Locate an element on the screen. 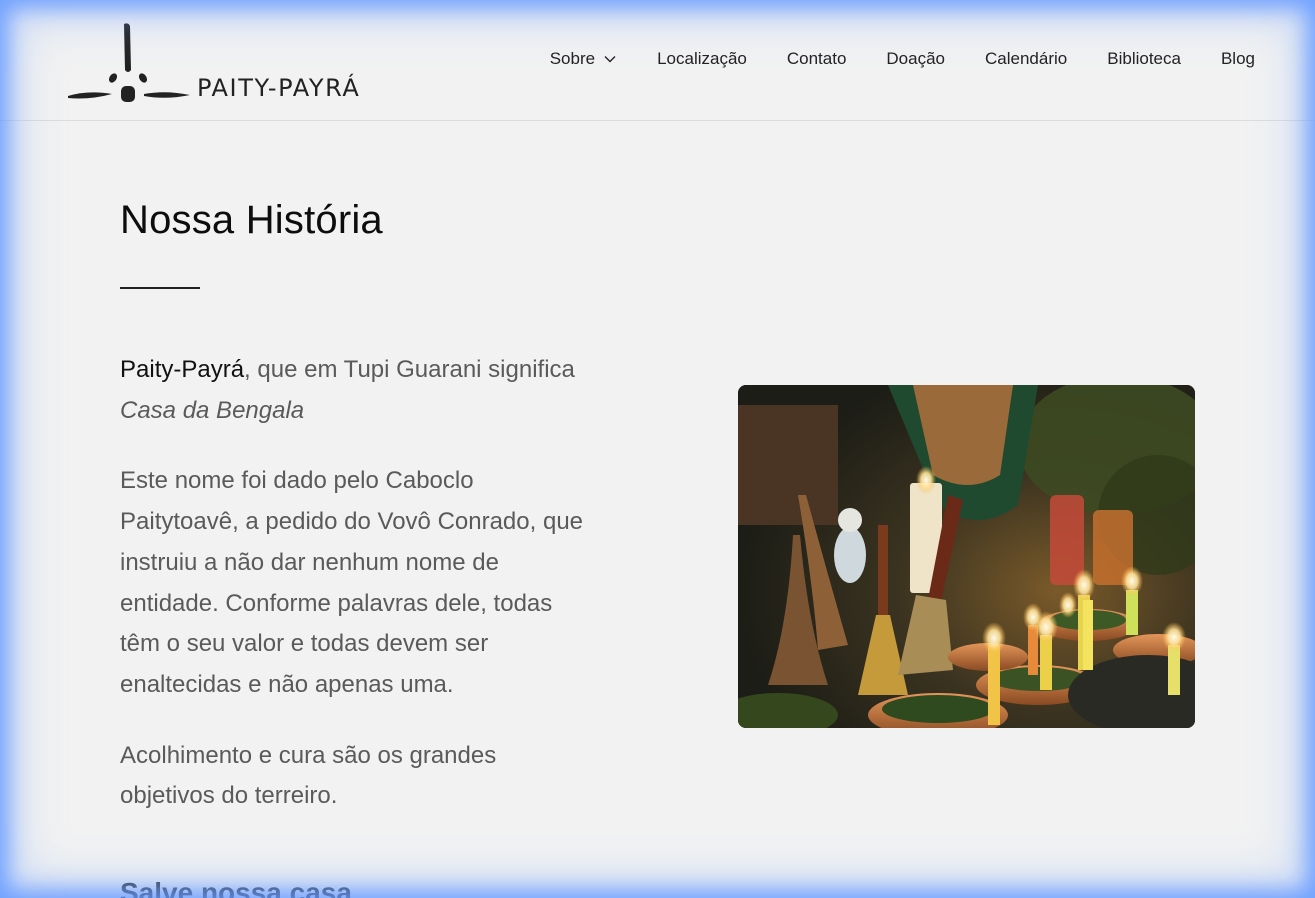  nav-item-localizacao: Localização is located at coordinates (702, 59).